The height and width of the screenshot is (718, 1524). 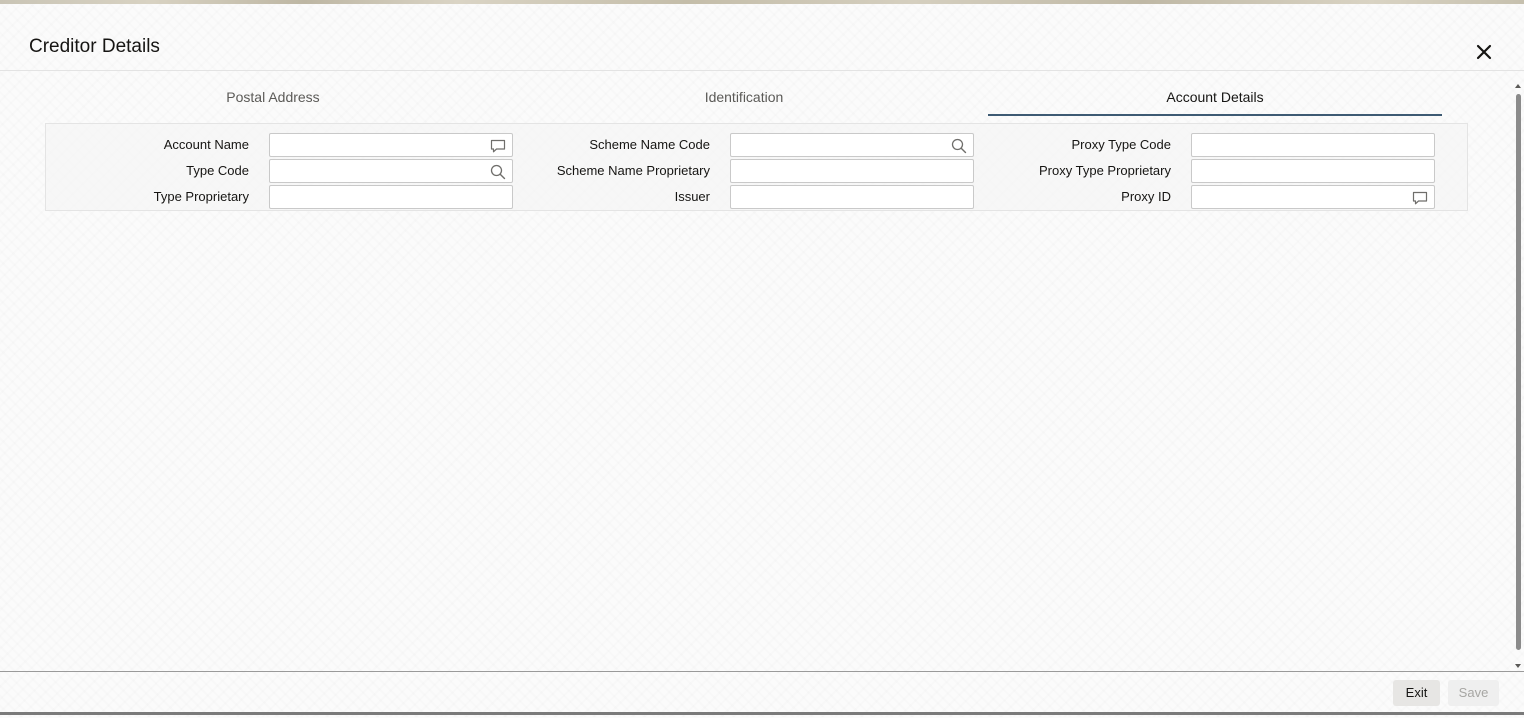 What do you see at coordinates (762, 694) in the screenshot?
I see `dialog-footer: Exit Save` at bounding box center [762, 694].